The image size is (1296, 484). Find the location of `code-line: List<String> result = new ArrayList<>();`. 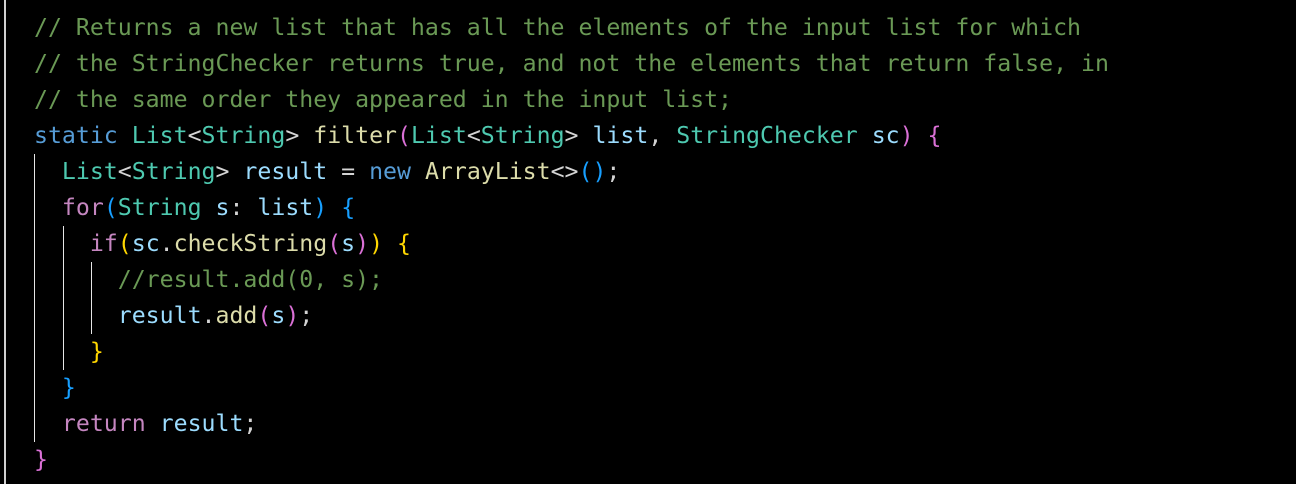

code-line: List<String> result = new ArrayList<>(); is located at coordinates (571, 172).